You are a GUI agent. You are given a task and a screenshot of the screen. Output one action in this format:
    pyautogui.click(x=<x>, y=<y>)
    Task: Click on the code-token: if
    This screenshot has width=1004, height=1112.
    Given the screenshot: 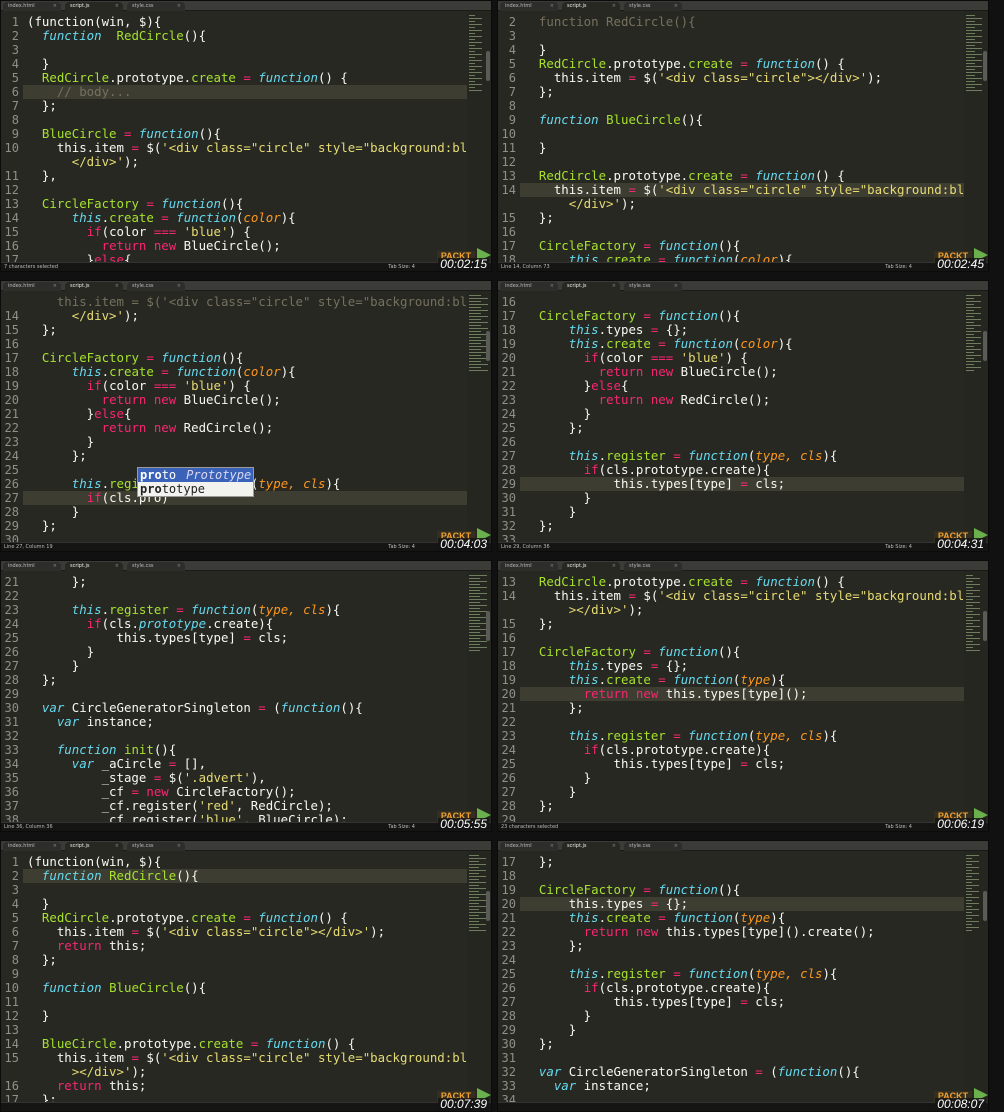 What is the action you would take?
    pyautogui.click(x=94, y=497)
    